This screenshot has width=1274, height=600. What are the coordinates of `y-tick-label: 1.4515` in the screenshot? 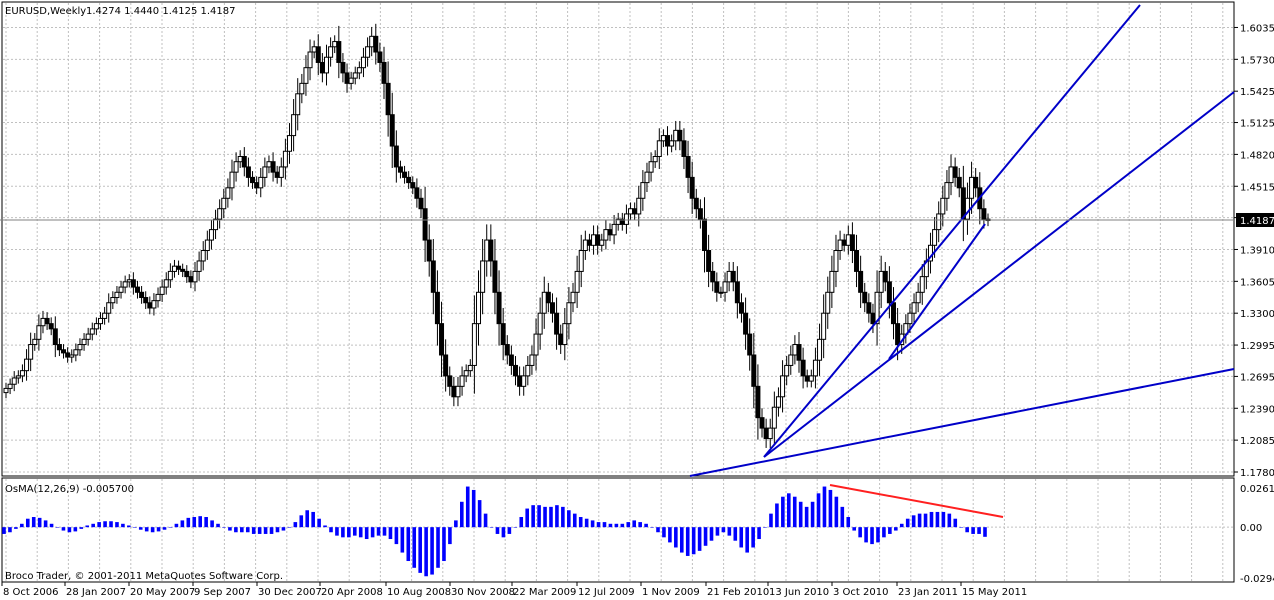 It's located at (1257, 187).